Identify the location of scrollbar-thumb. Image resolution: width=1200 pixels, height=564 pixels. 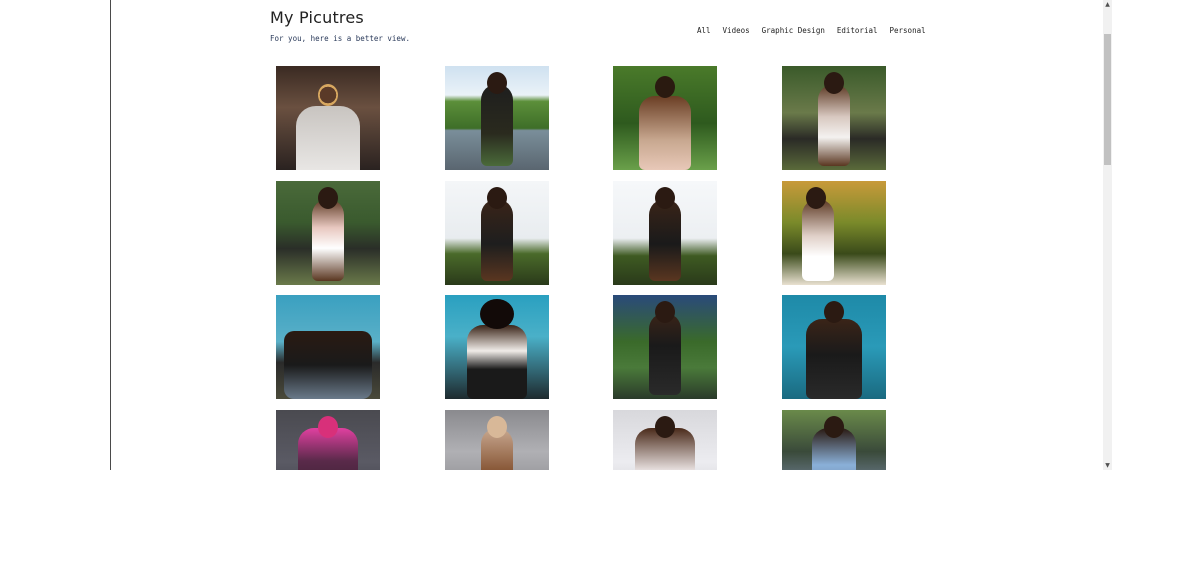
(1107, 99).